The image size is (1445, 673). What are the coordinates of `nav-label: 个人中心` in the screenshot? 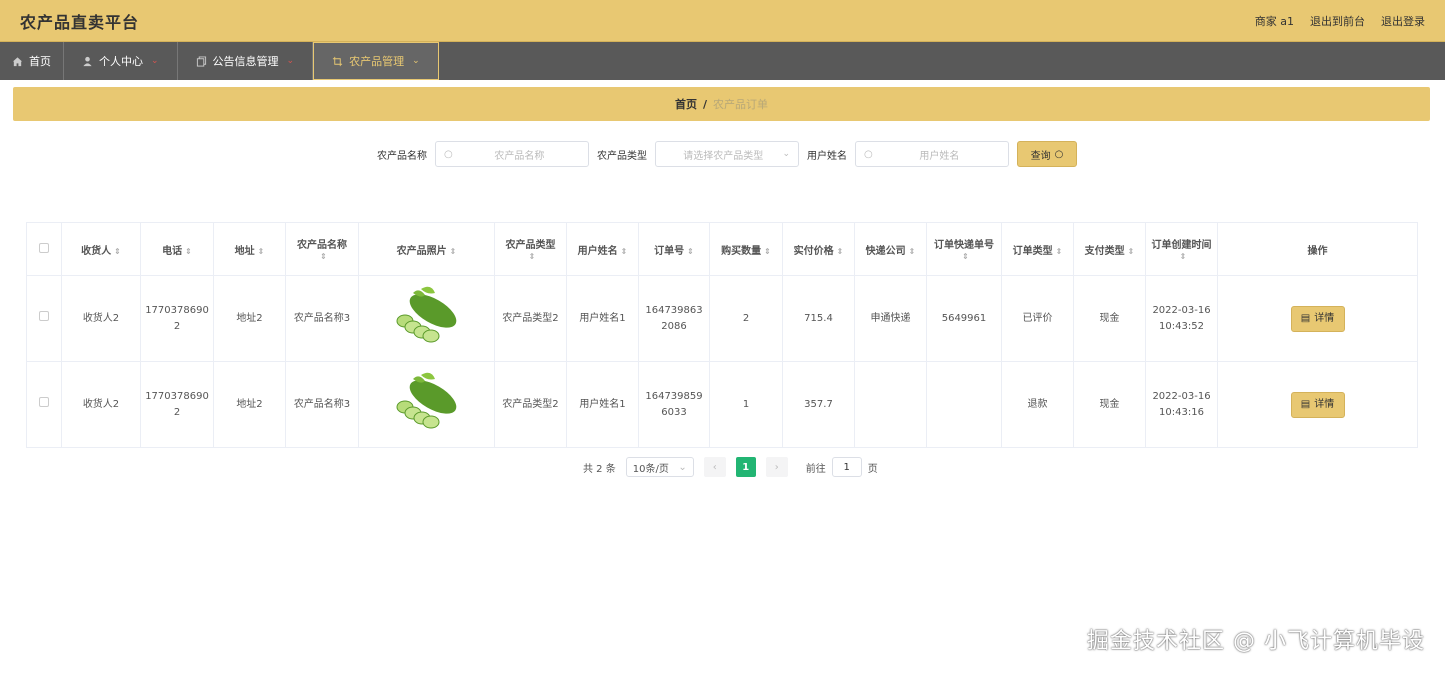 It's located at (121, 61).